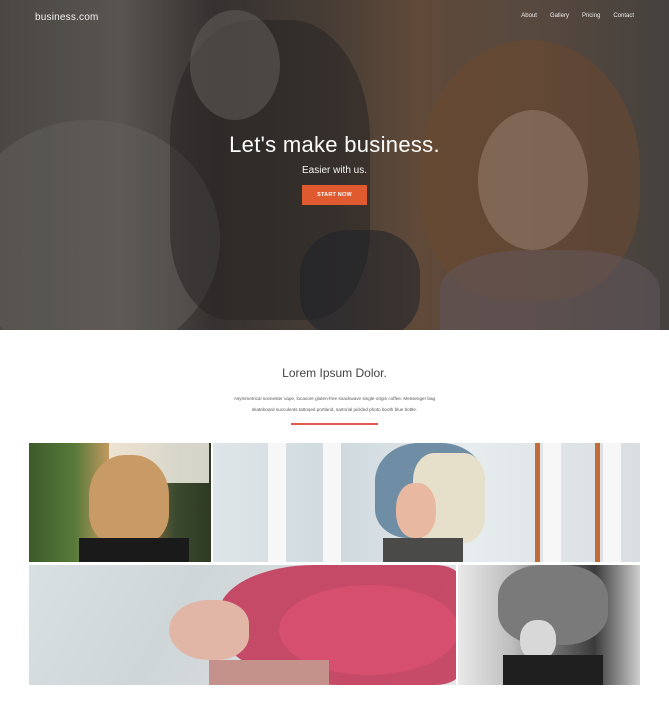  Describe the element at coordinates (529, 16) in the screenshot. I see `nav-link-about: About` at that location.